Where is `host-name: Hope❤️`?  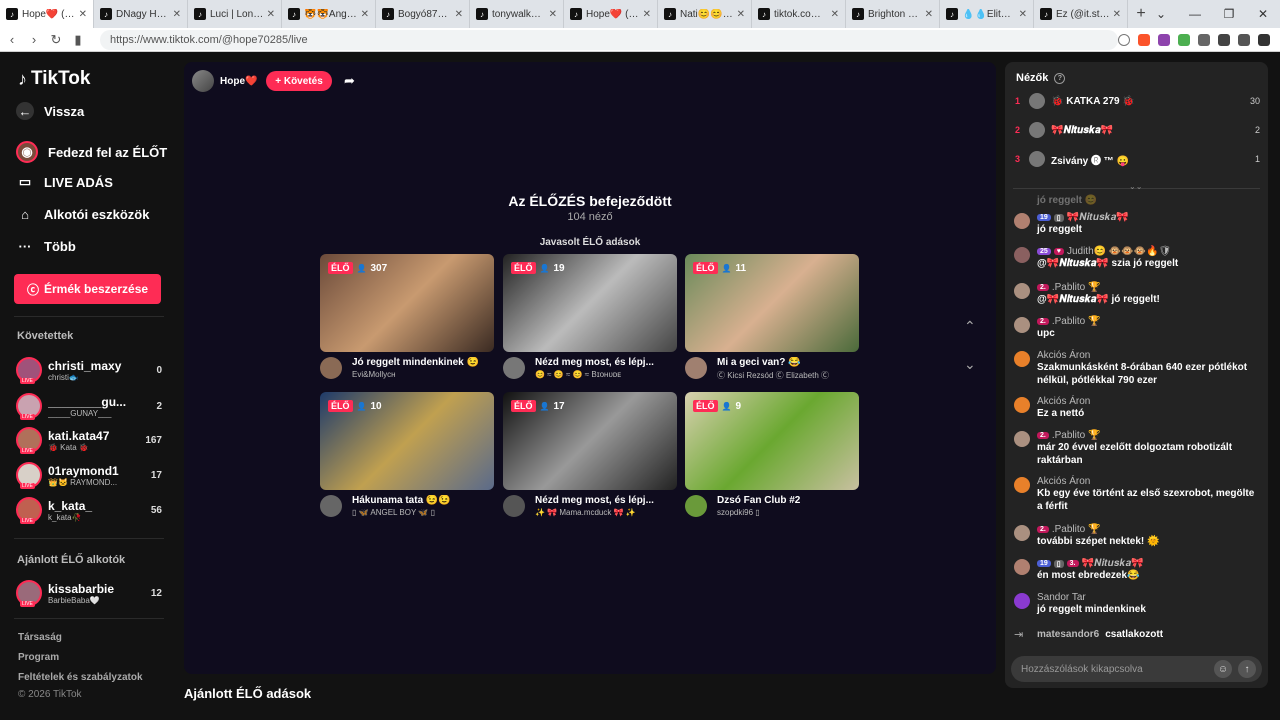
host-name: Hope❤️ is located at coordinates (238, 81).